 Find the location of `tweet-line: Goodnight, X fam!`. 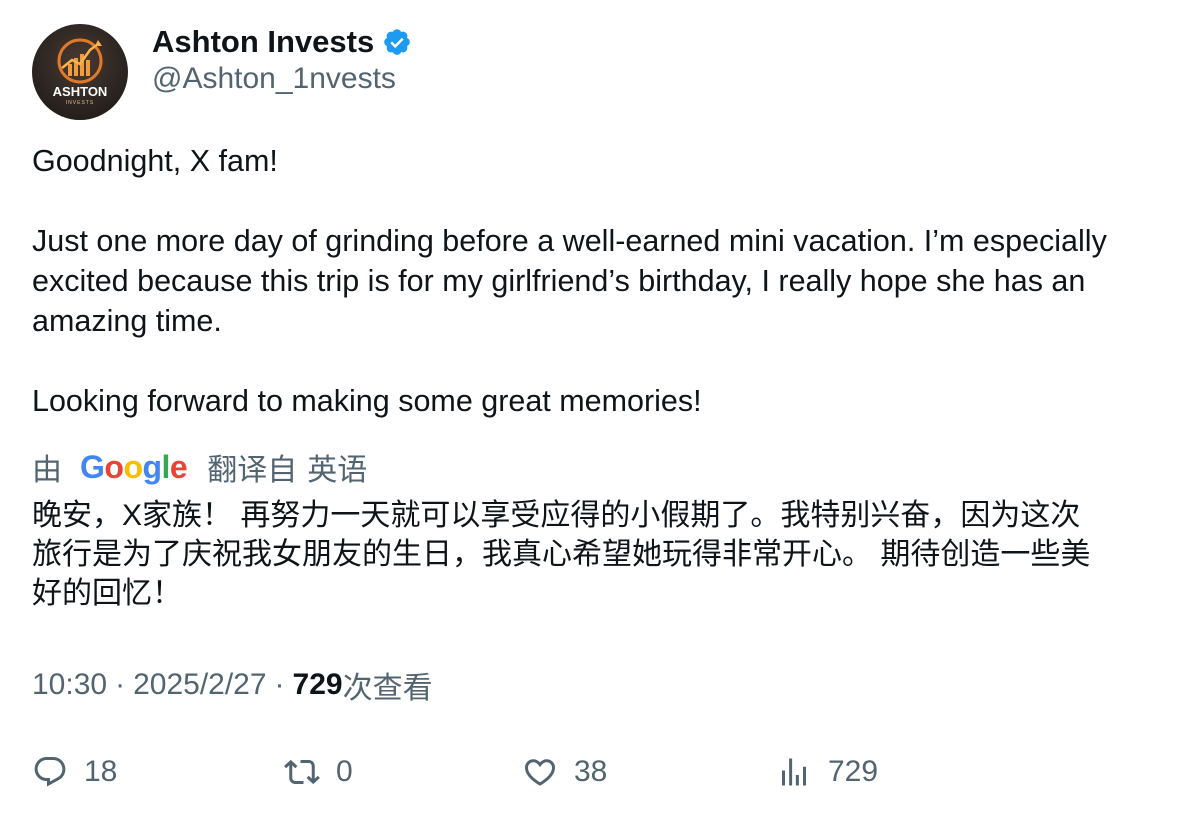

tweet-line: Goodnight, X fam! is located at coordinates (155, 161).